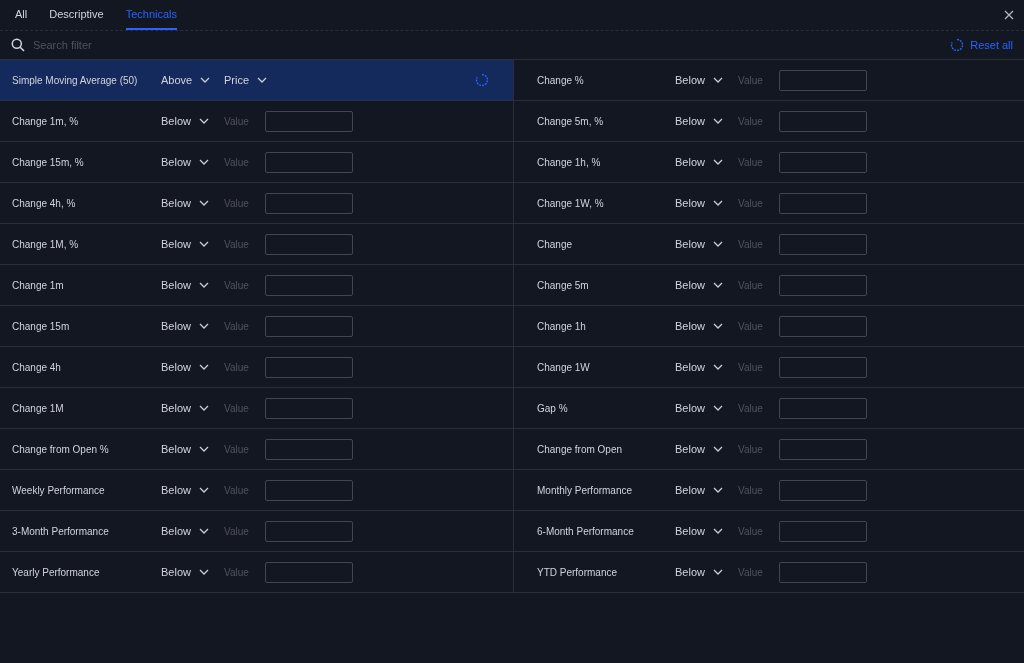  Describe the element at coordinates (552, 408) in the screenshot. I see `filter-label: Gap %` at that location.